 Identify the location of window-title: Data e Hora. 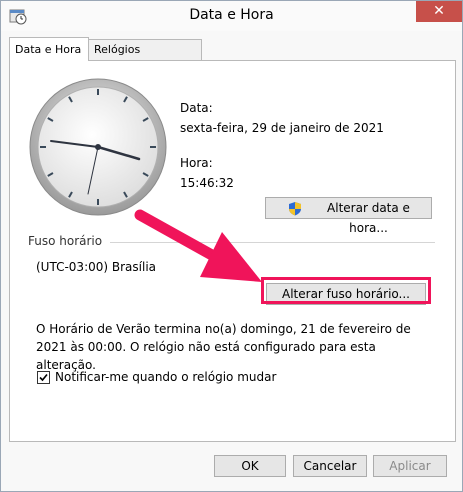
(231, 15).